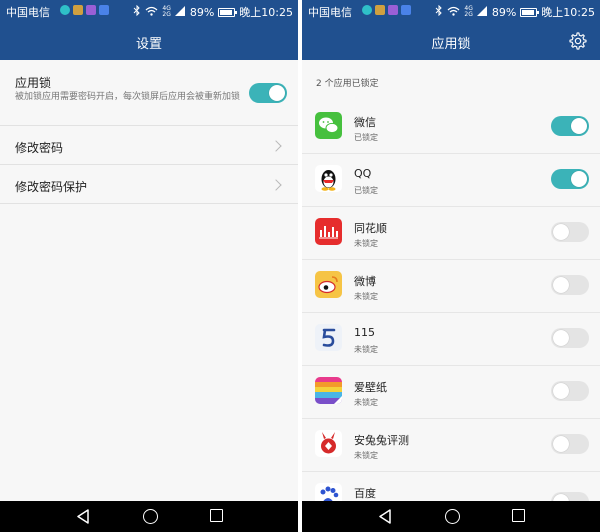 Image resolution: width=600 pixels, height=532 pixels. I want to click on change-password-protection-row: 修改密码保护, so click(149, 184).